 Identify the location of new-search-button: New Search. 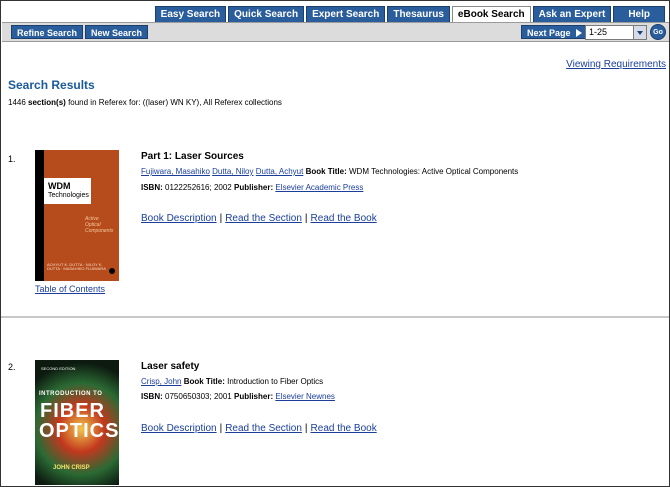
(117, 32).